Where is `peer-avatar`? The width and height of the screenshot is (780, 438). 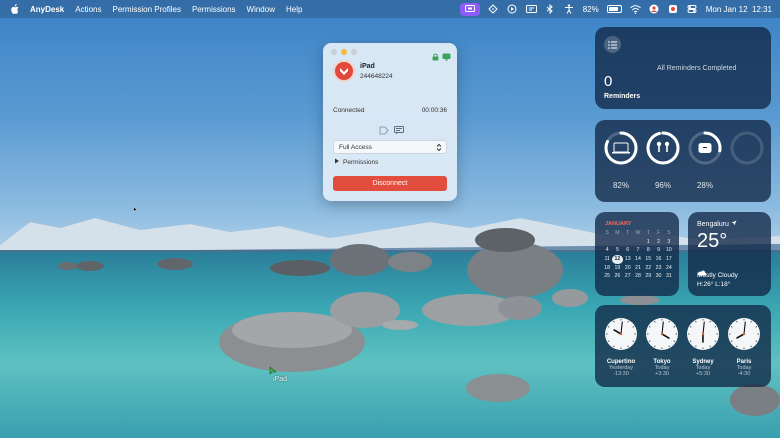 peer-avatar is located at coordinates (344, 71).